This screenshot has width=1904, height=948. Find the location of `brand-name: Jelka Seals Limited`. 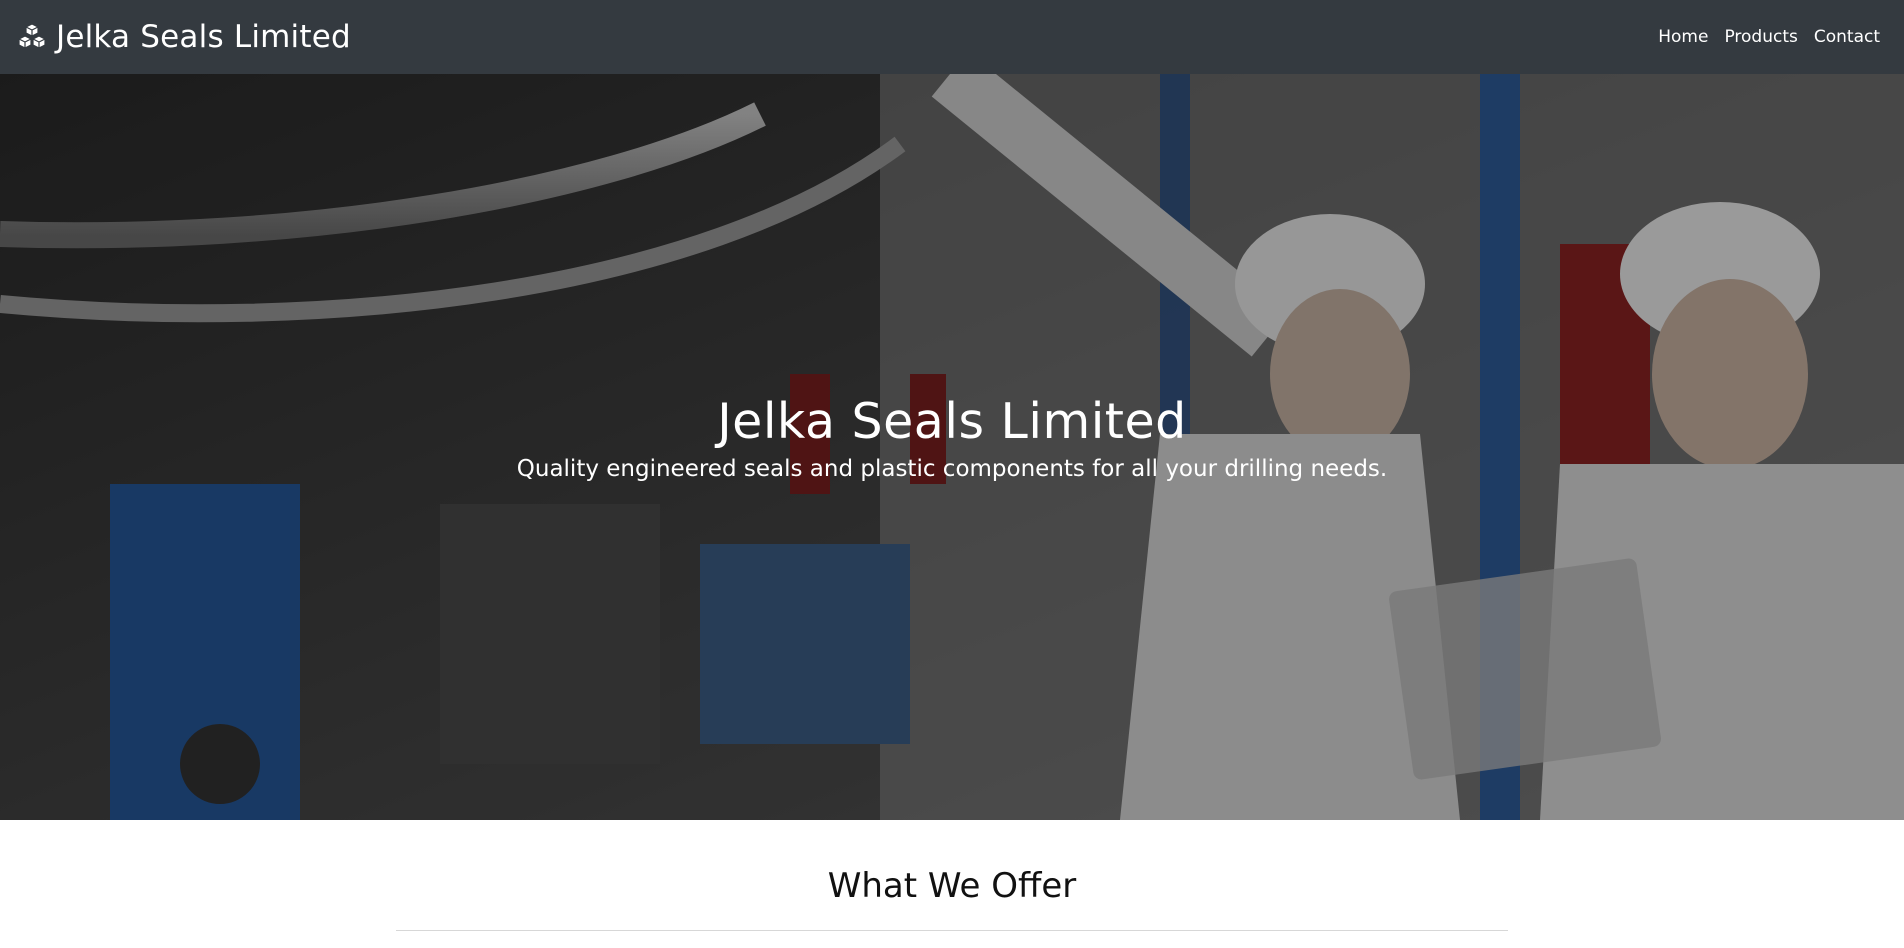

brand-name: Jelka Seals Limited is located at coordinates (203, 37).